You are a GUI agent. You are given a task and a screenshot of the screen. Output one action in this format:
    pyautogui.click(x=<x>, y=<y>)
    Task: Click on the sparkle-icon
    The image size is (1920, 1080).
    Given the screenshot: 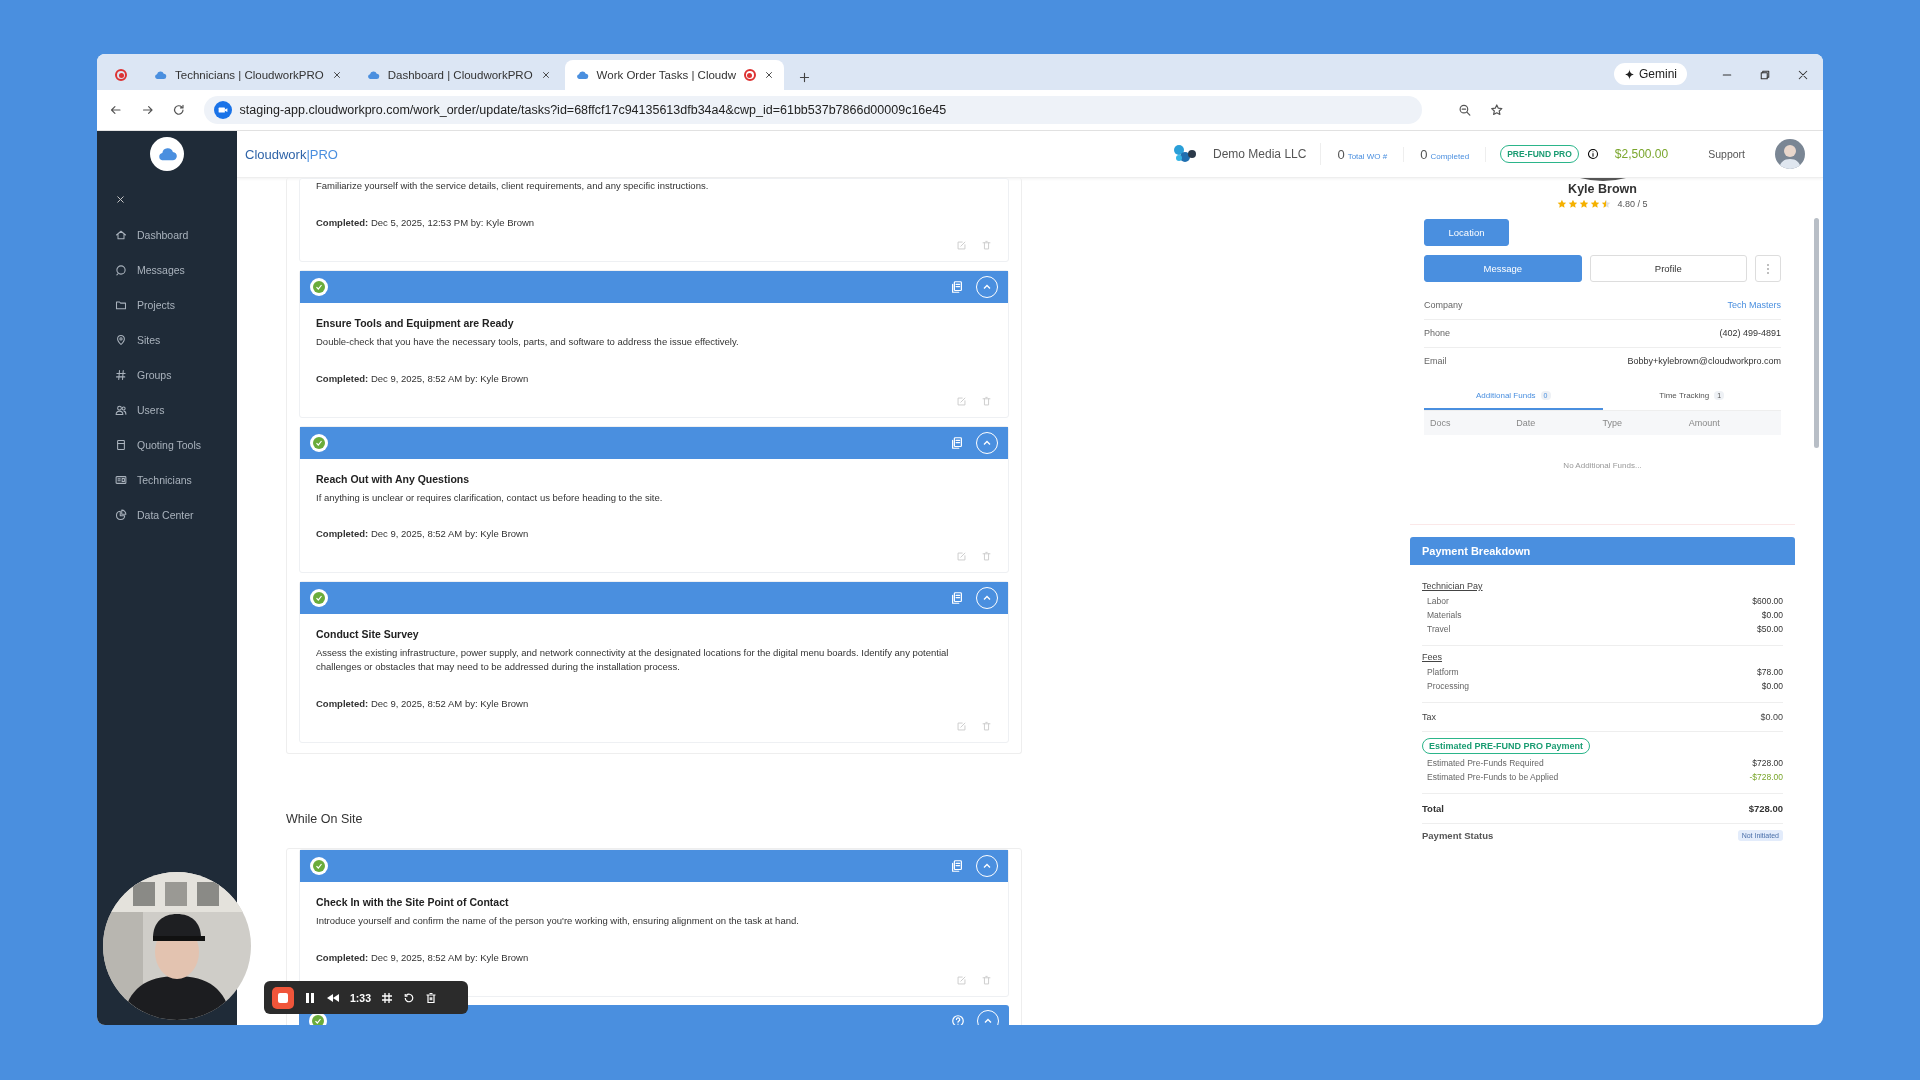 What is the action you would take?
    pyautogui.click(x=1629, y=74)
    